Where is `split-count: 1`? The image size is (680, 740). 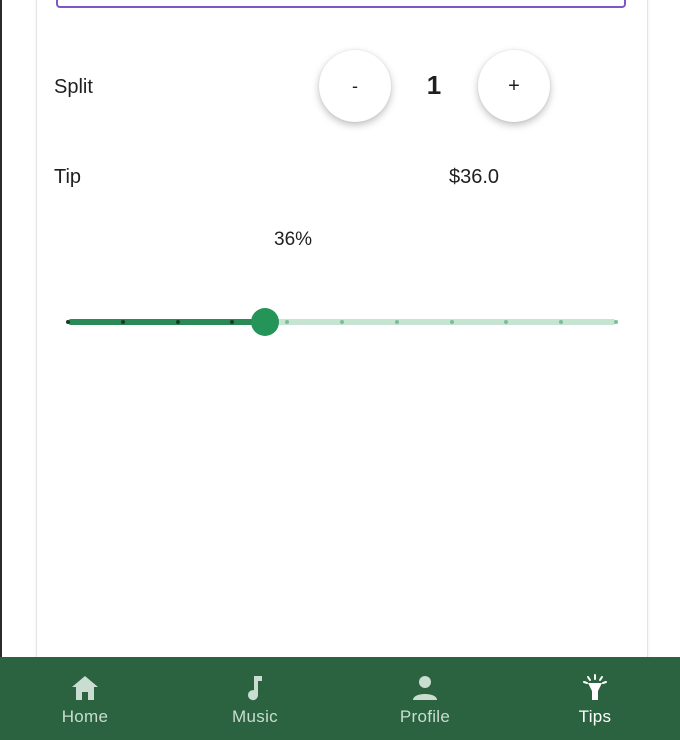 split-count: 1 is located at coordinates (434, 85).